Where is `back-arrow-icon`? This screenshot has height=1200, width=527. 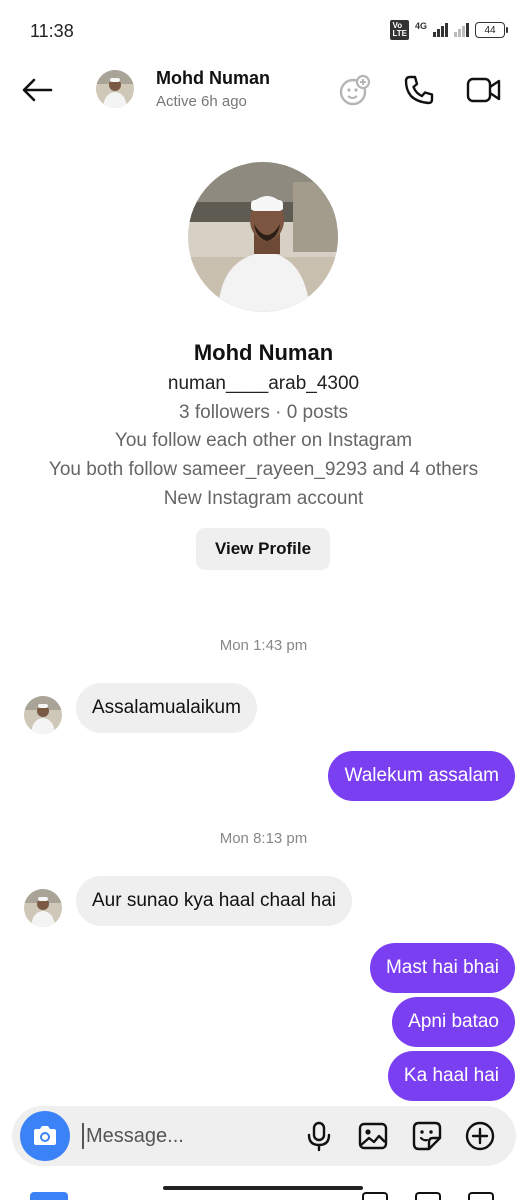
back-arrow-icon is located at coordinates (37, 90).